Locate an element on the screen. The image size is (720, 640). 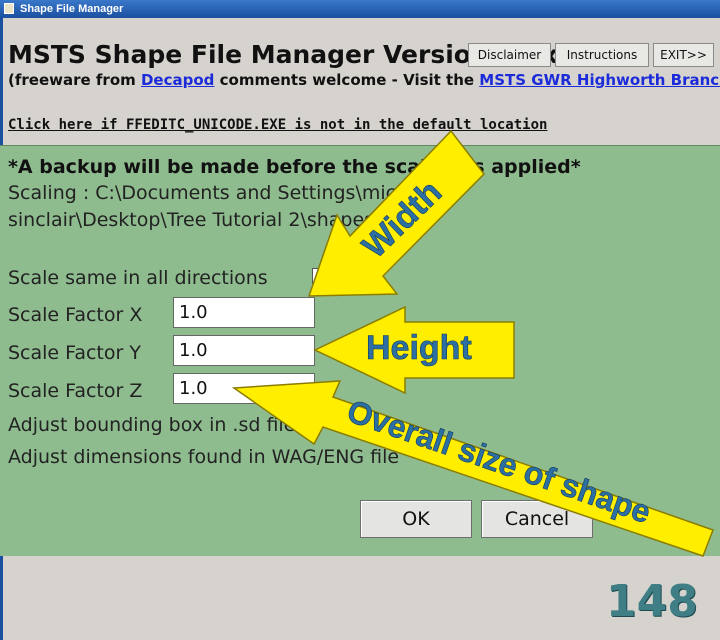
disclaimer-button: Disclaimer is located at coordinates (509, 55).